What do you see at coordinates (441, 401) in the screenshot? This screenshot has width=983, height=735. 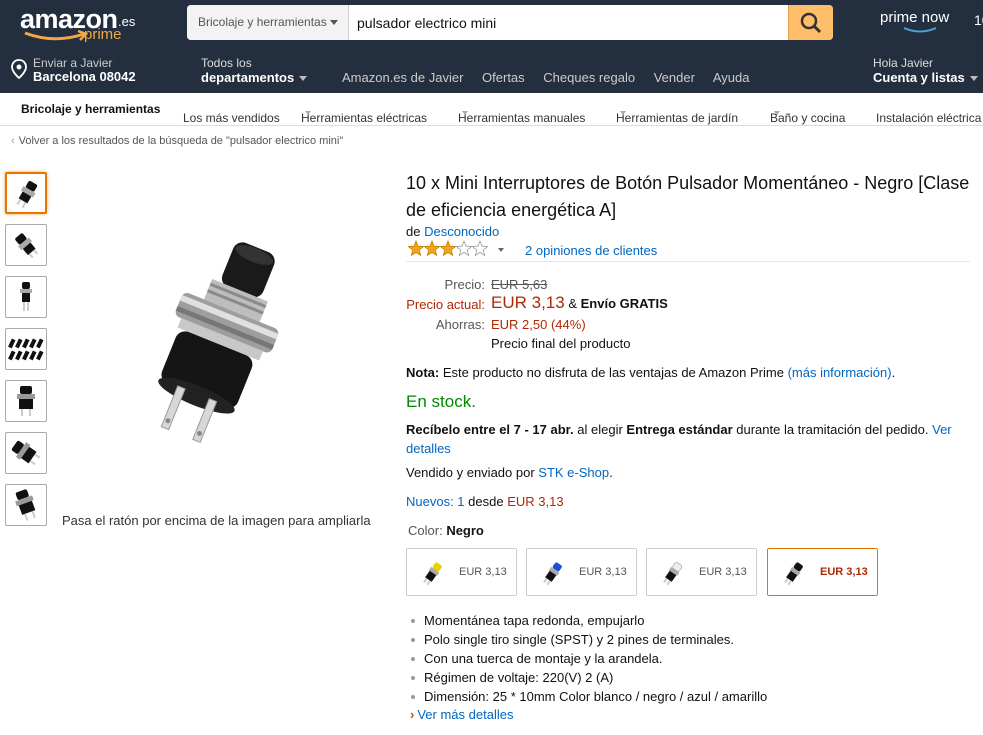 I see `stock-status: En stock.` at bounding box center [441, 401].